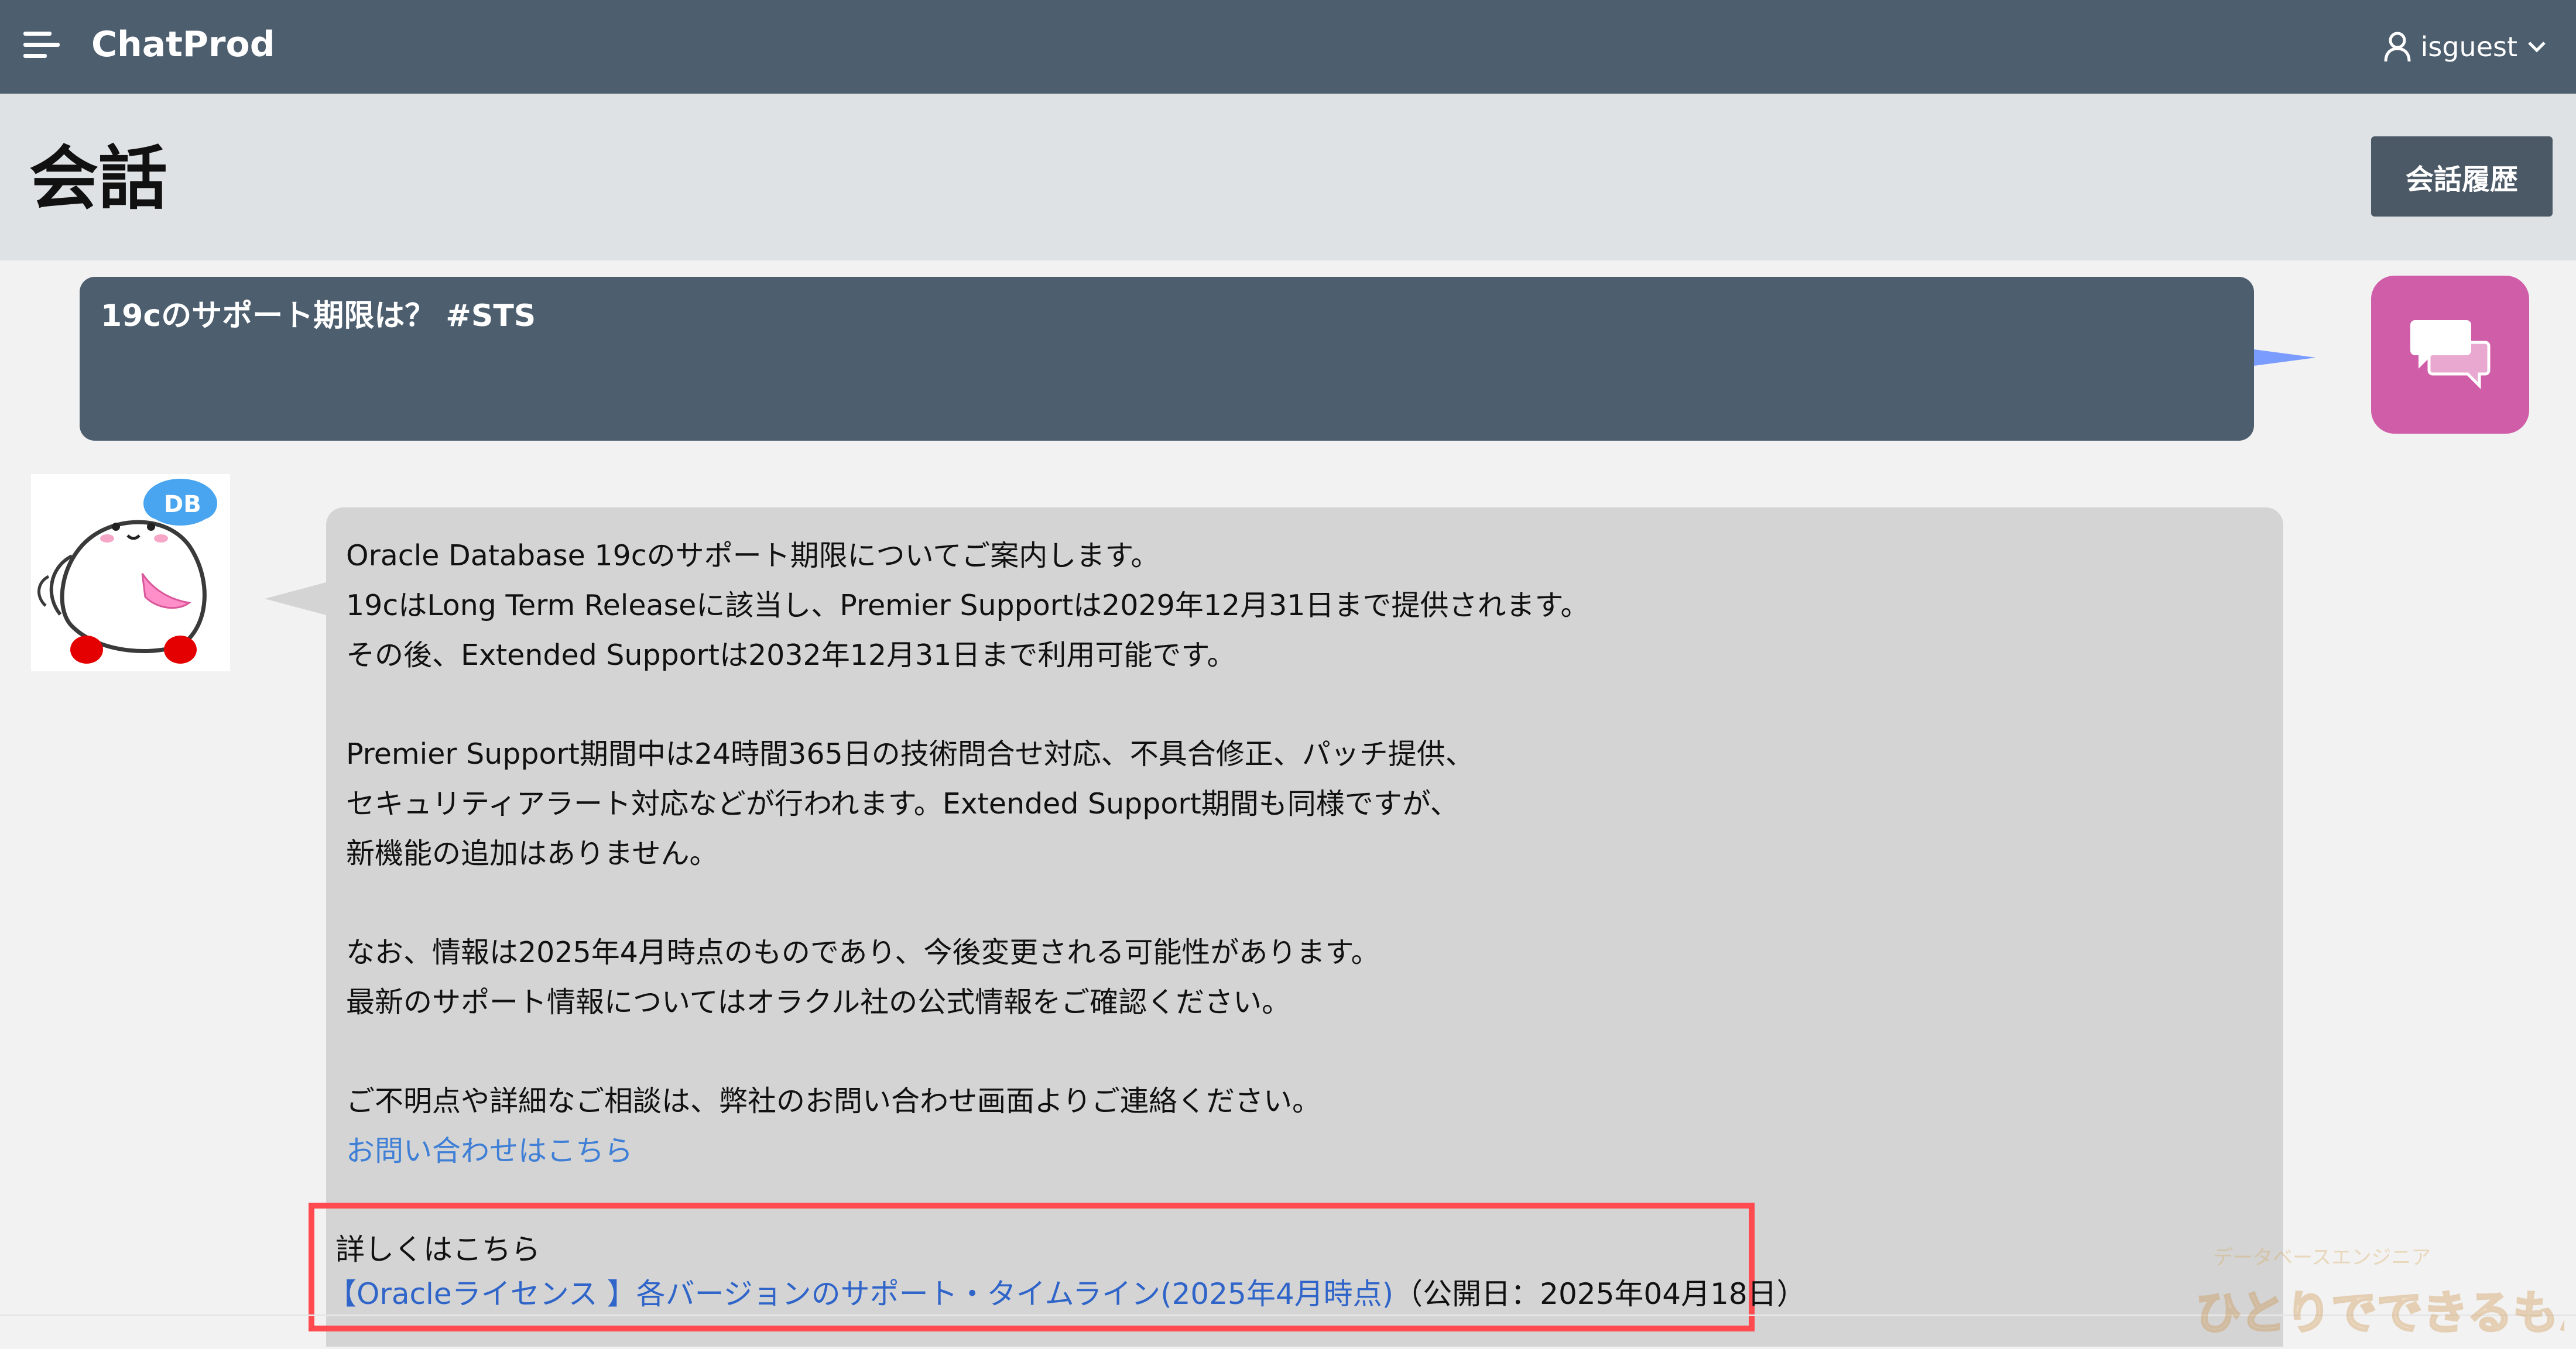 The width and height of the screenshot is (2576, 1349). What do you see at coordinates (753, 555) in the screenshot?
I see `bot-text-line: Oracle Database 19cのサポート期限についてご案内します。` at bounding box center [753, 555].